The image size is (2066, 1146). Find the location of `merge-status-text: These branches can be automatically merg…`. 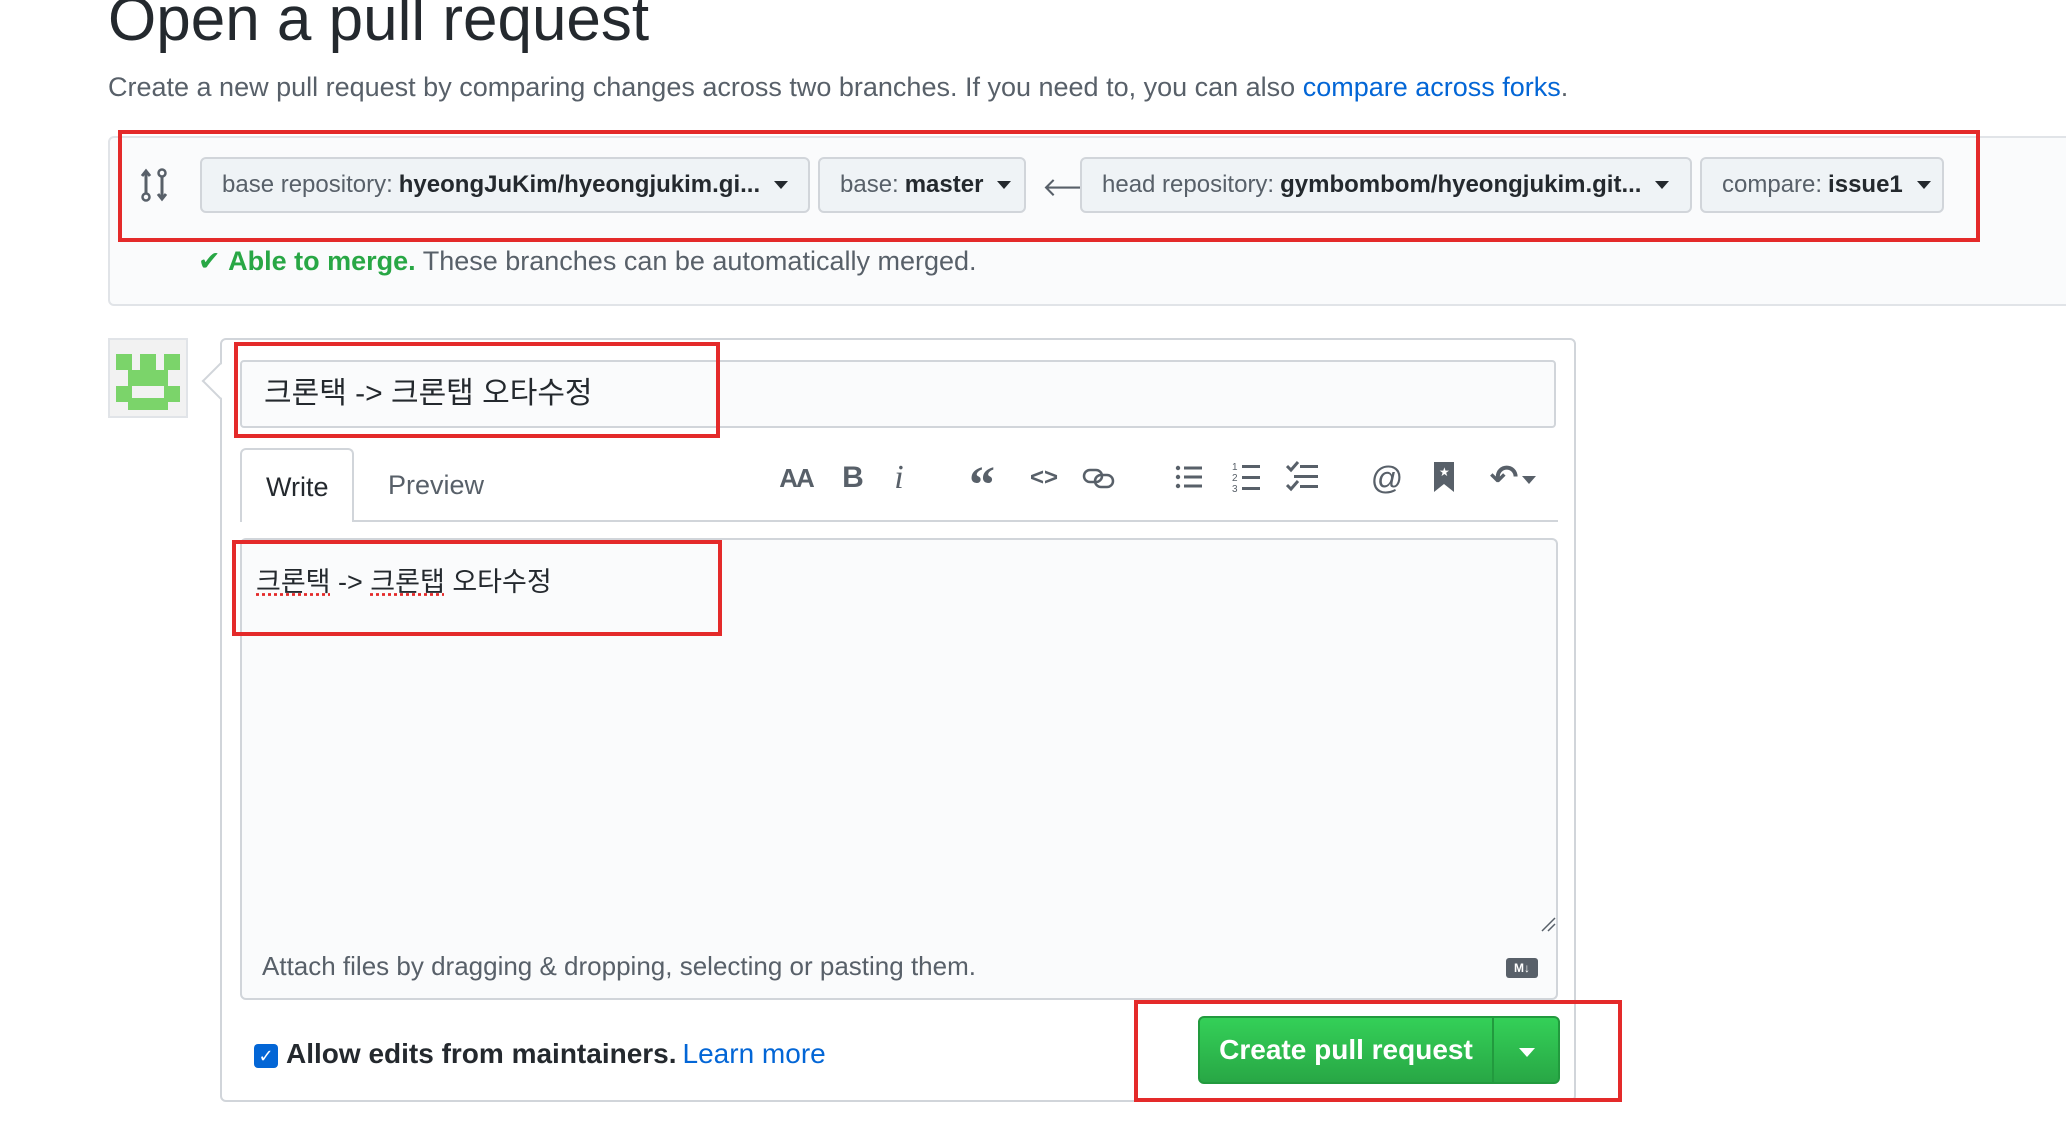

merge-status-text: These branches can be automatically merg… is located at coordinates (700, 261).